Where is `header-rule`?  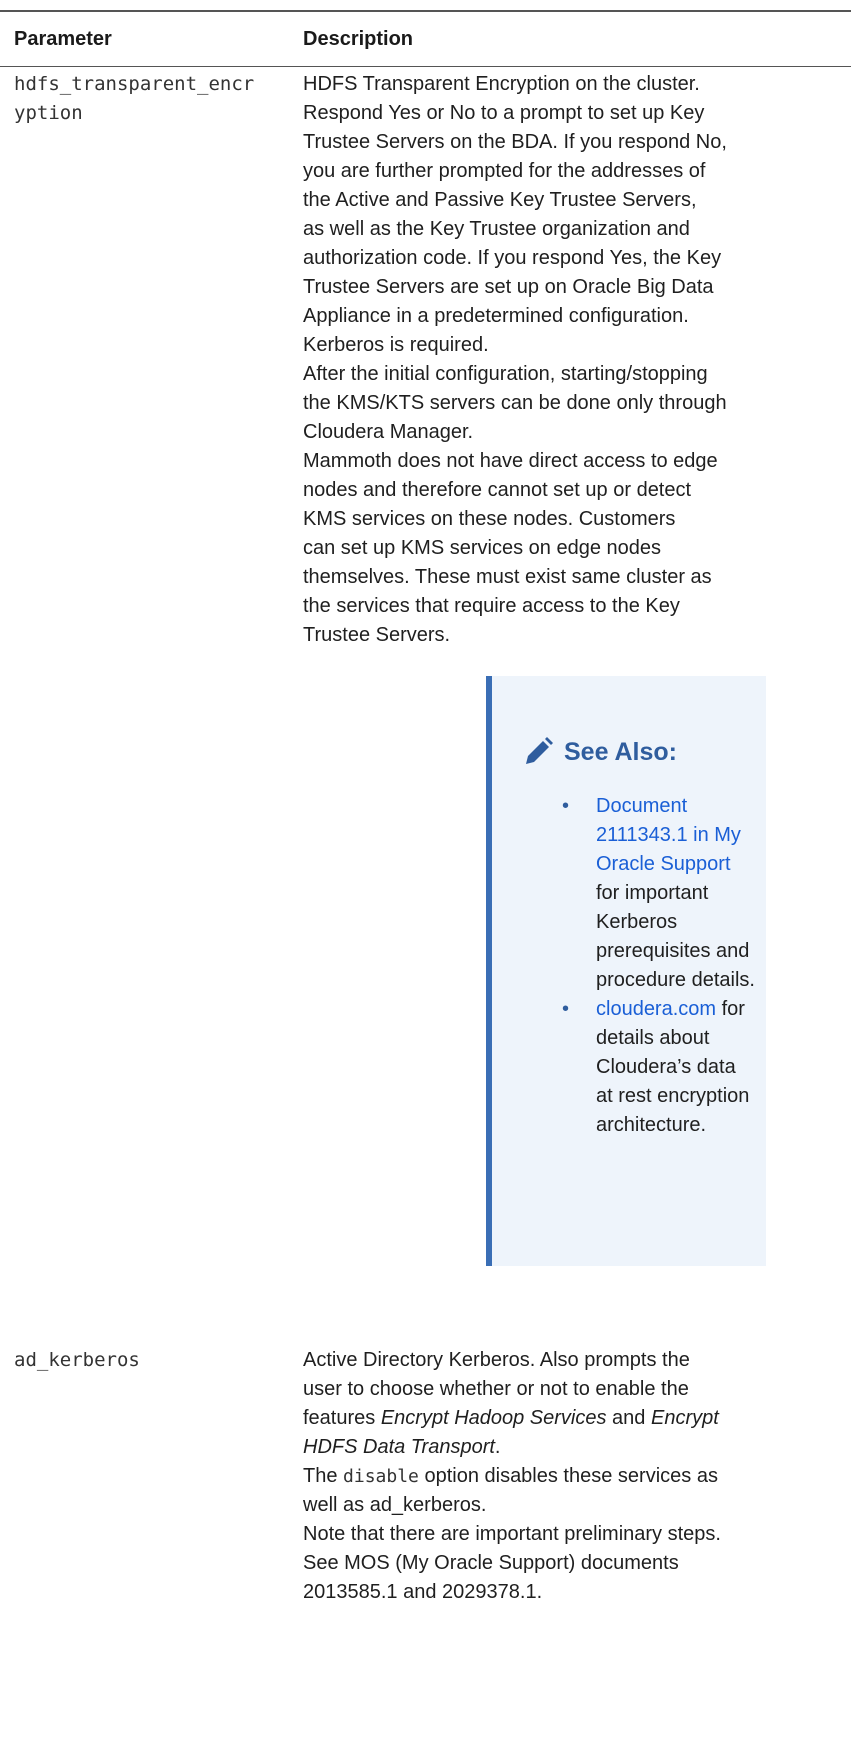
header-rule is located at coordinates (425, 66).